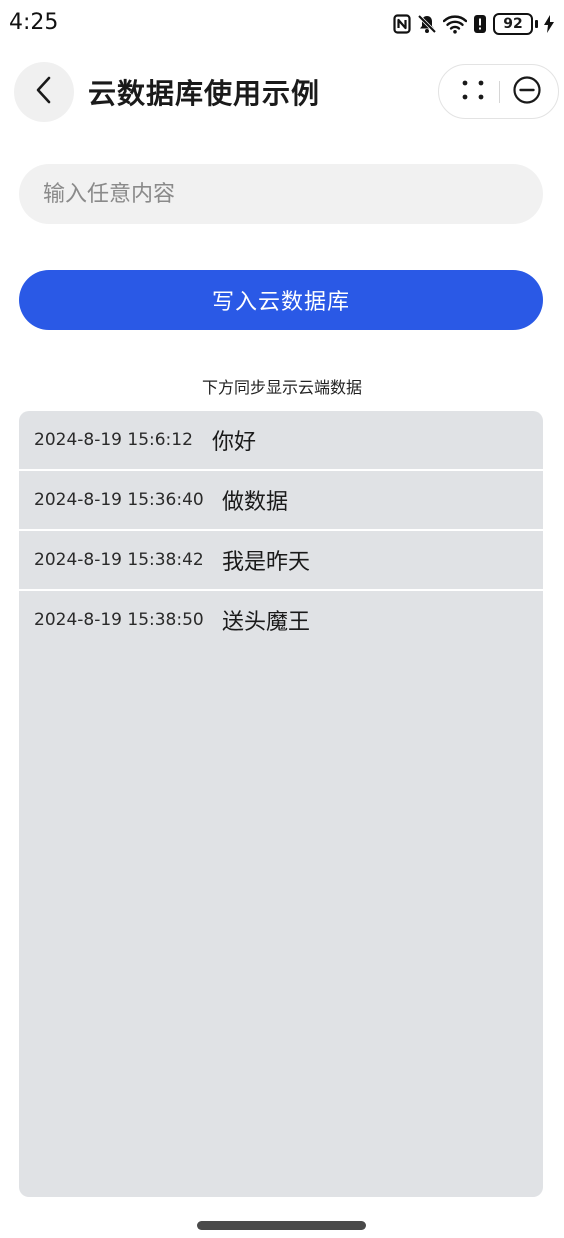 The height and width of the screenshot is (1238, 564). I want to click on record-content: 你好, so click(234, 442).